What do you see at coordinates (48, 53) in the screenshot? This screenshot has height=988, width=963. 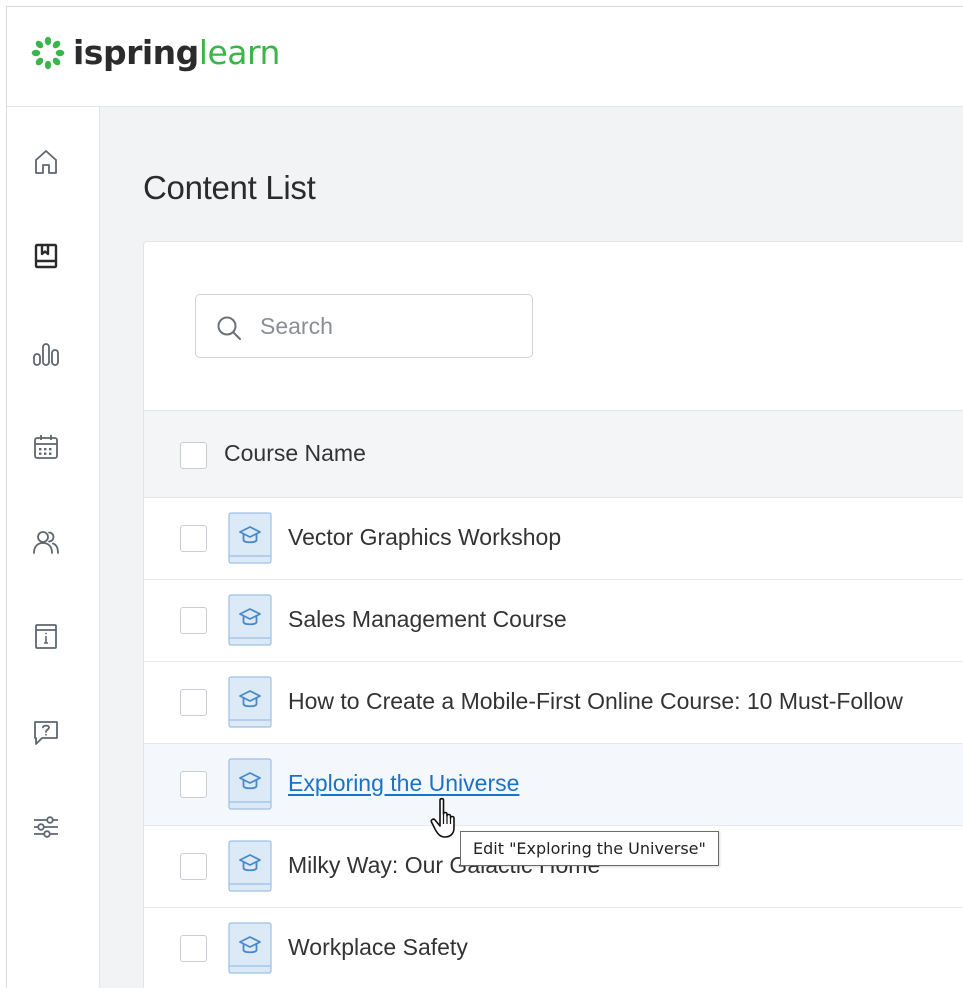 I see `ispring-spark-icon` at bounding box center [48, 53].